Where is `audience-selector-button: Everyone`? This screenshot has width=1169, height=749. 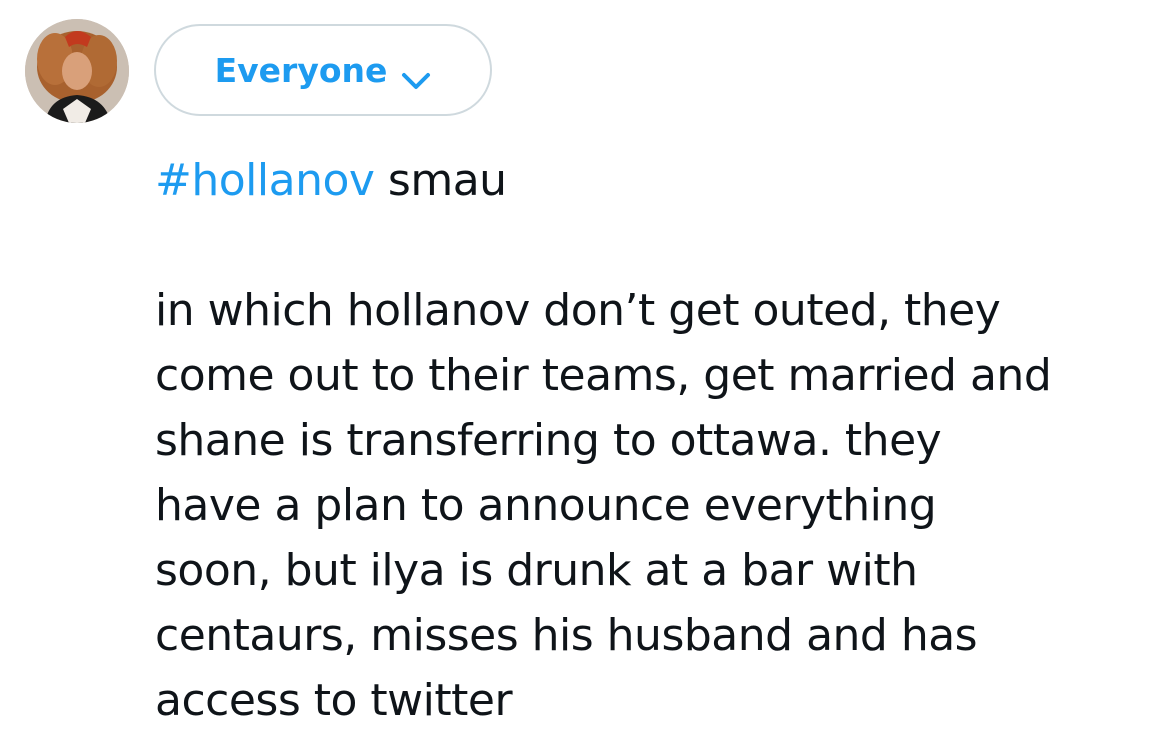 audience-selector-button: Everyone is located at coordinates (323, 70).